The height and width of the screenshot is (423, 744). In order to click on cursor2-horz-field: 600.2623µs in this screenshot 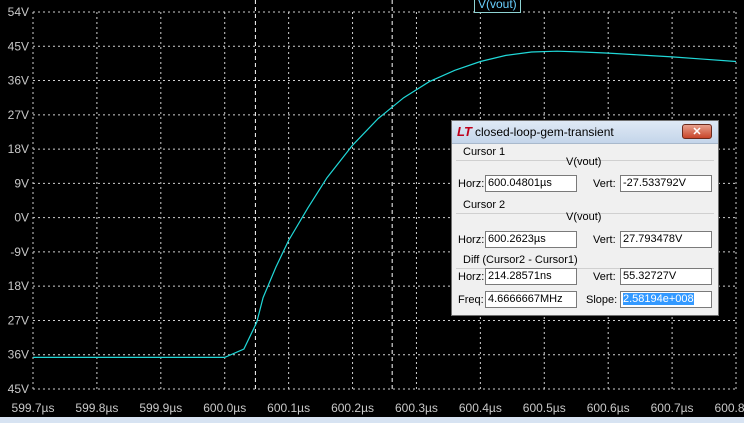, I will do `click(531, 239)`.